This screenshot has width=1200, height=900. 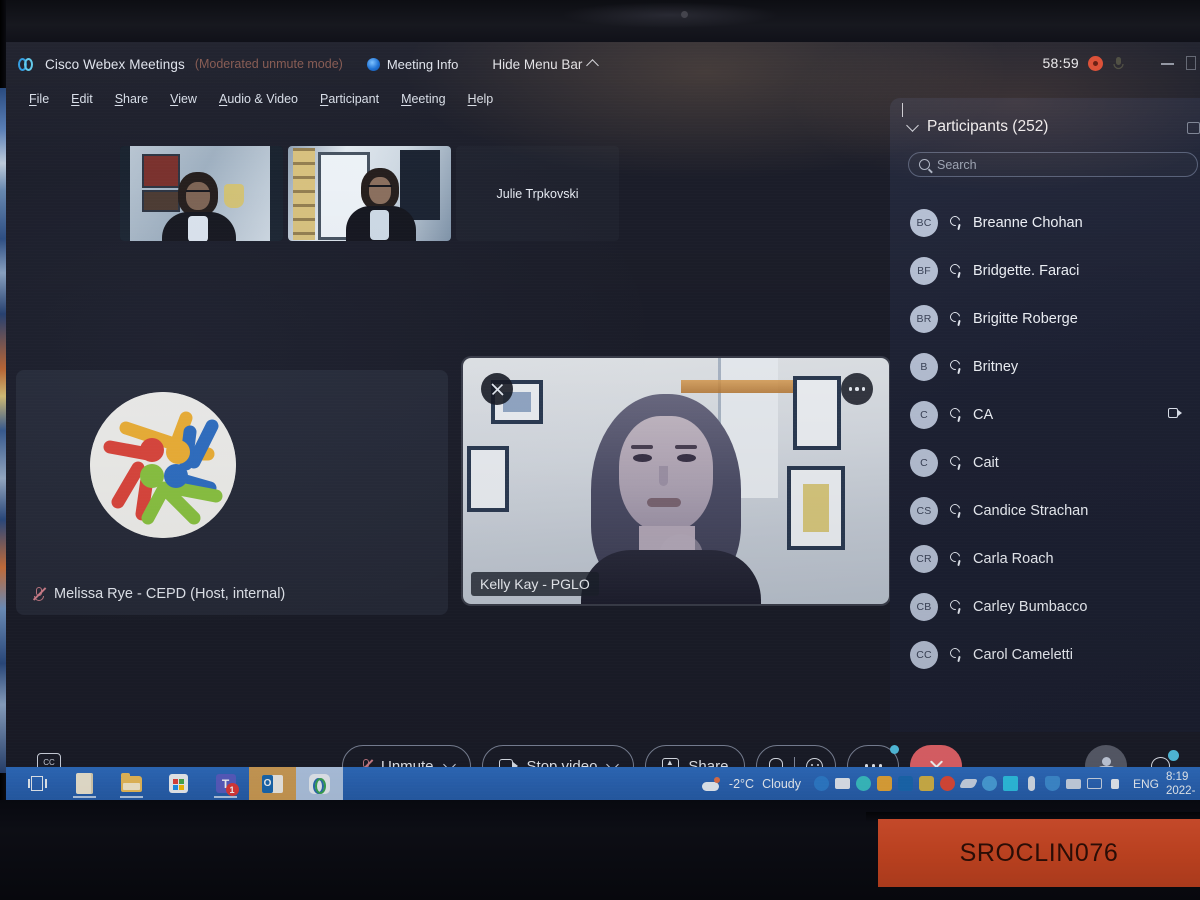 What do you see at coordinates (537, 193) in the screenshot?
I see `thumbnail-julie-trpkovski: Julie Trpkovski` at bounding box center [537, 193].